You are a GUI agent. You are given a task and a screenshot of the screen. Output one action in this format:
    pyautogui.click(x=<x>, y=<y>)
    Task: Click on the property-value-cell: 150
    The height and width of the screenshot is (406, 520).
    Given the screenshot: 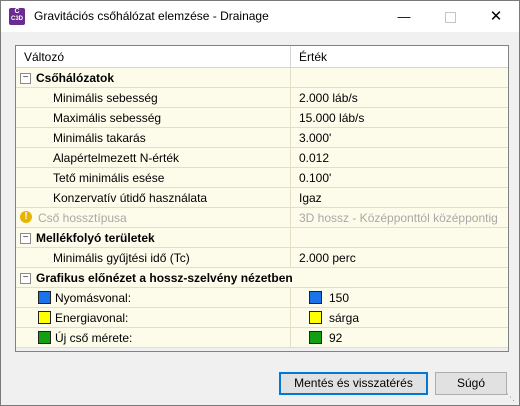 What is the action you would take?
    pyautogui.click(x=399, y=297)
    